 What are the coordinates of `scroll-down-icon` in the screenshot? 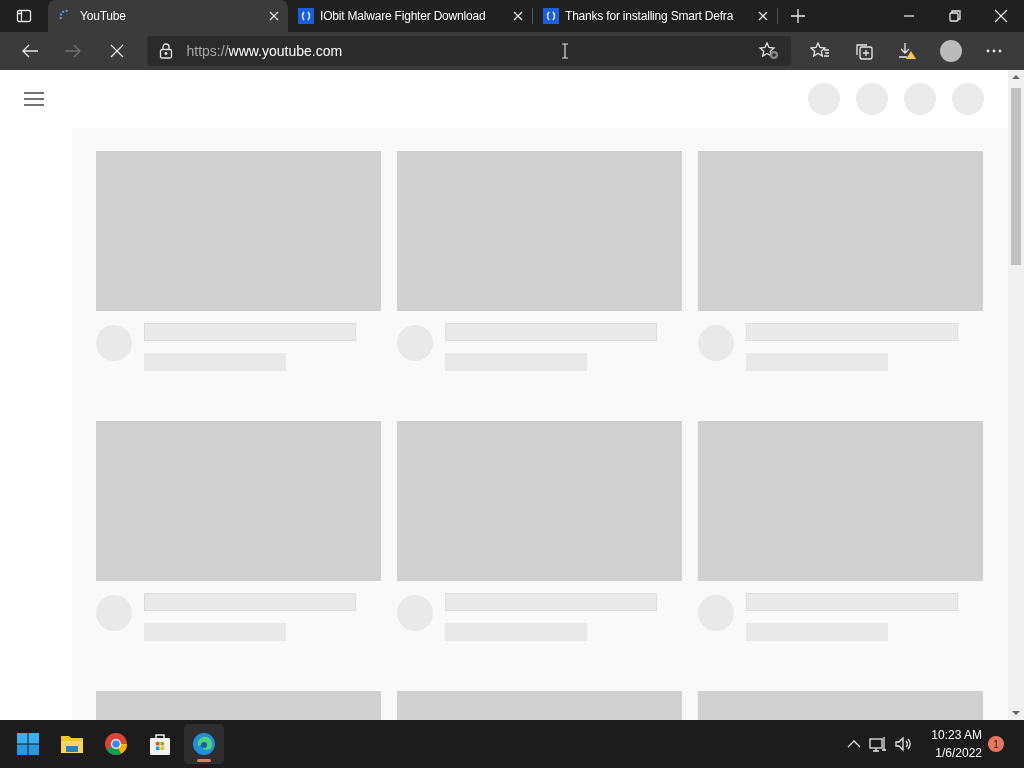 It's located at (1016, 713).